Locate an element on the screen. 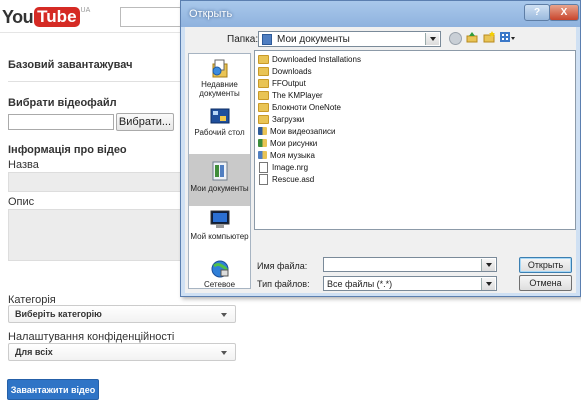 The width and height of the screenshot is (581, 402). recent-docs-icon is located at coordinates (220, 68).